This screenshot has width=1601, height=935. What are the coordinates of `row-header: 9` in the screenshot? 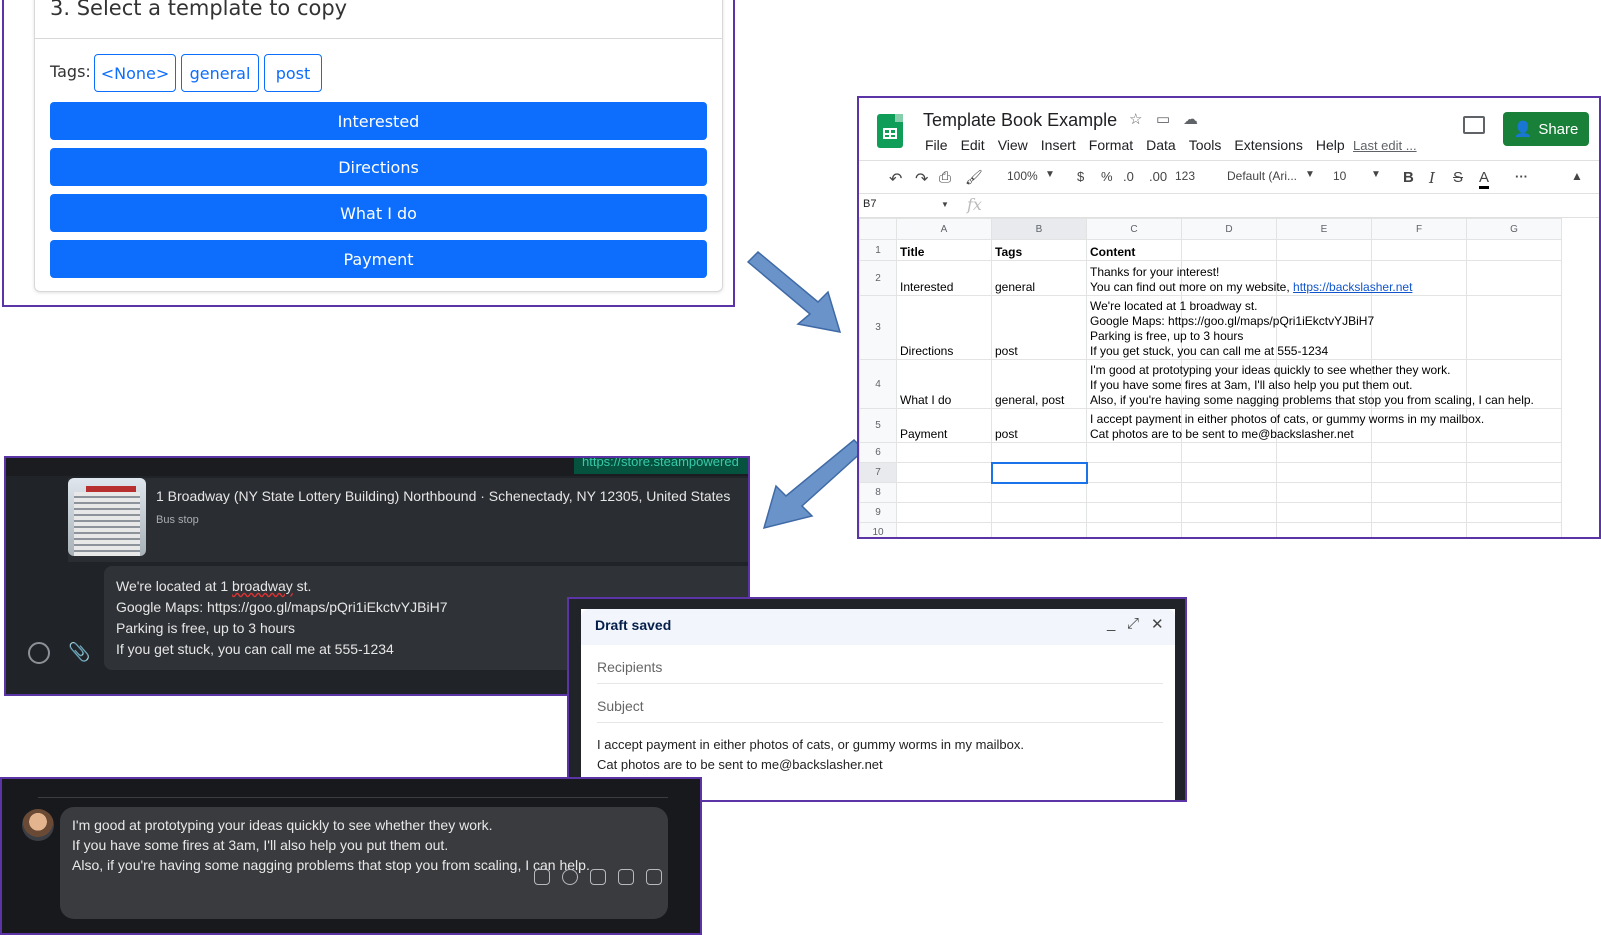 It's located at (878, 512).